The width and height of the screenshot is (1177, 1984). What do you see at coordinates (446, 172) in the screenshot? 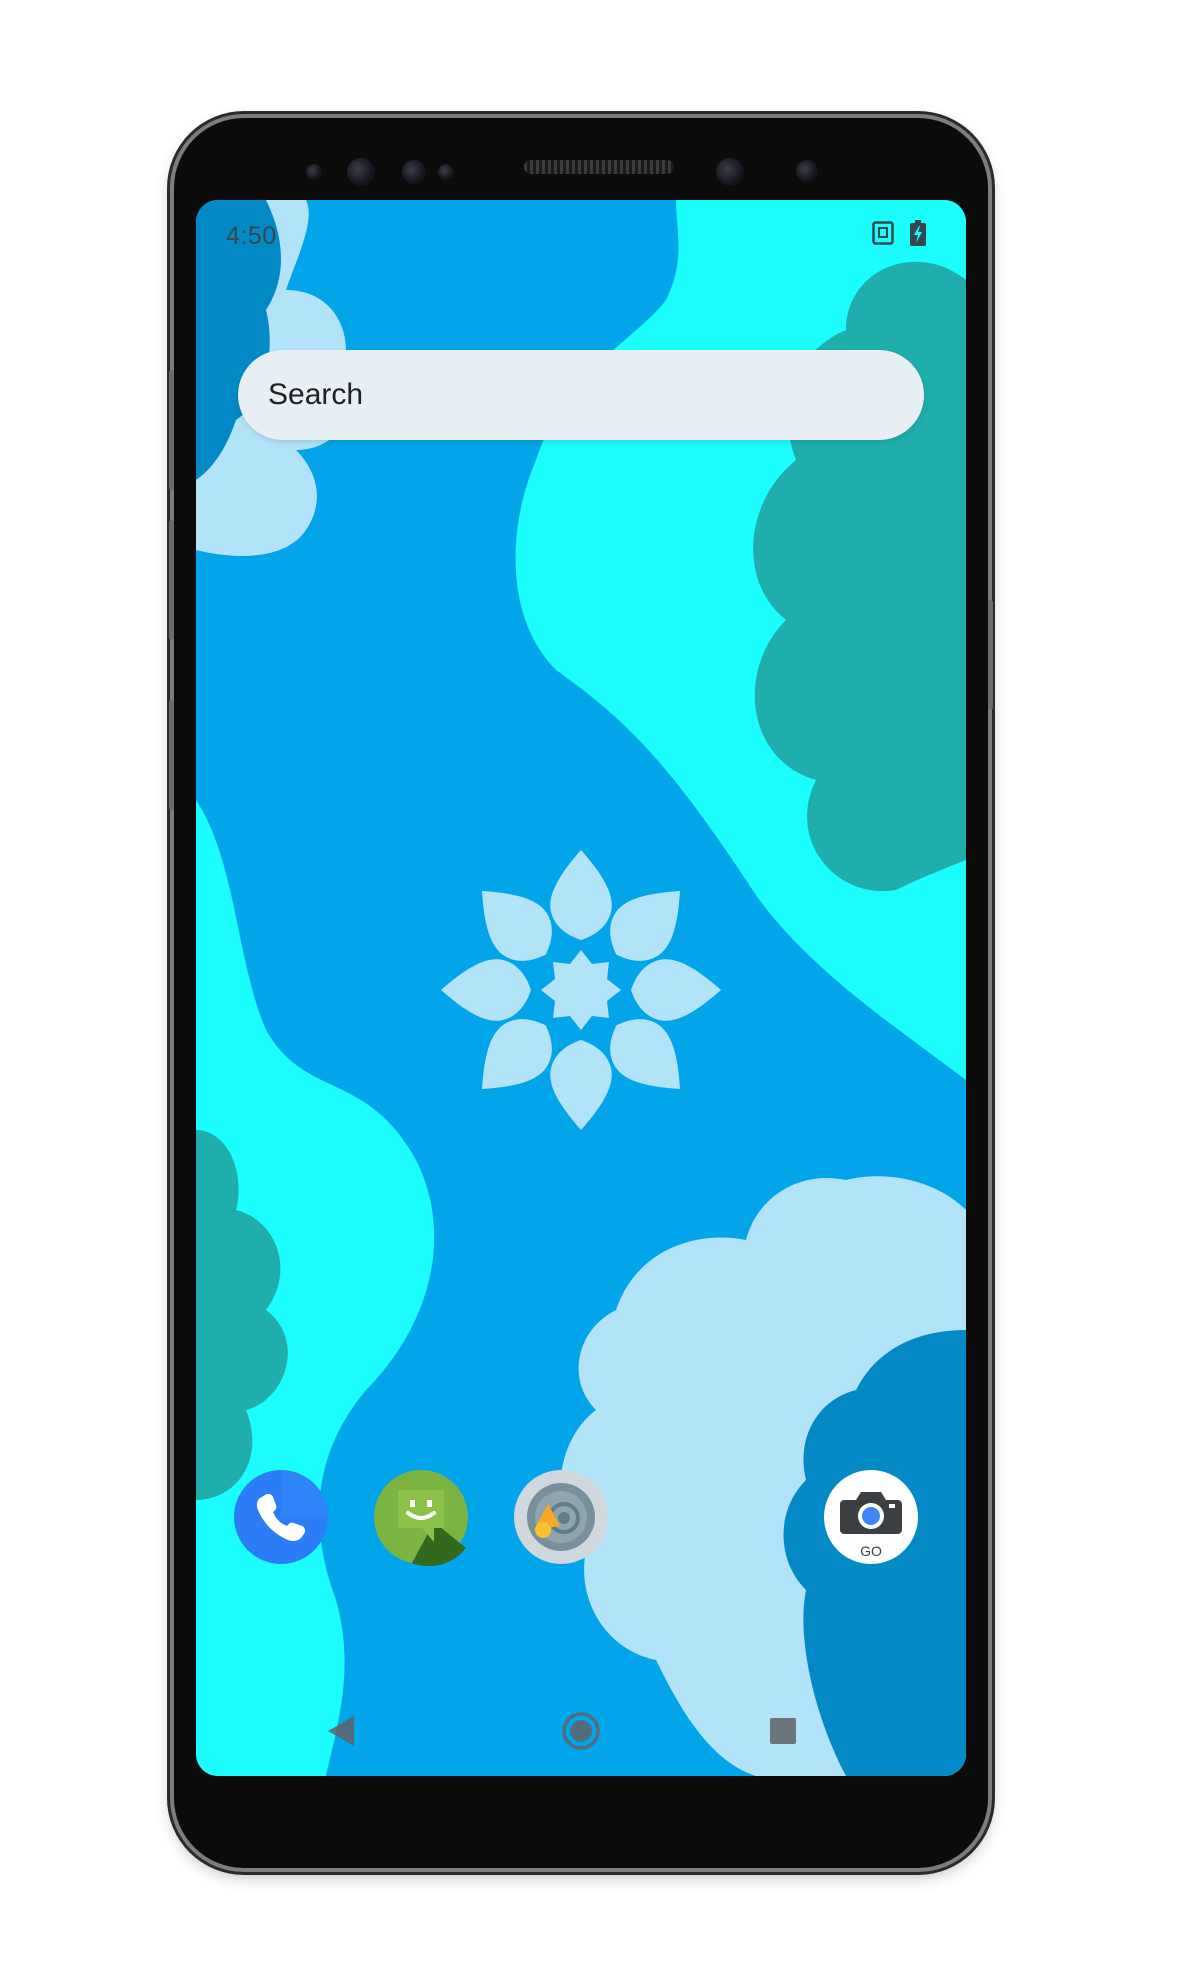
I see `light-sensor` at bounding box center [446, 172].